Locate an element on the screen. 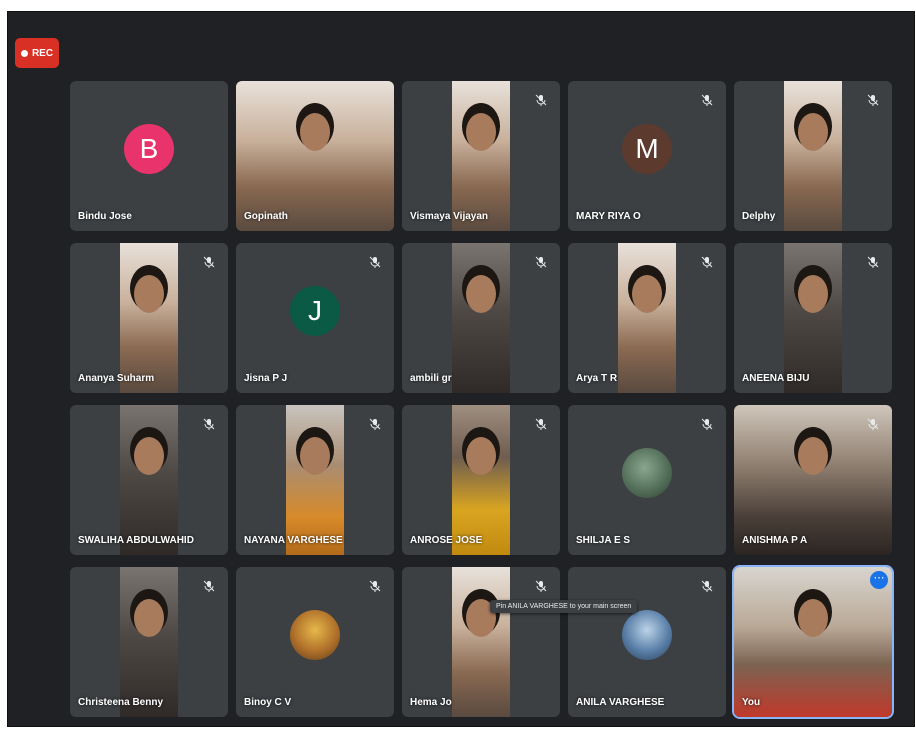 The image size is (916, 729). record-dot-icon is located at coordinates (24, 53).